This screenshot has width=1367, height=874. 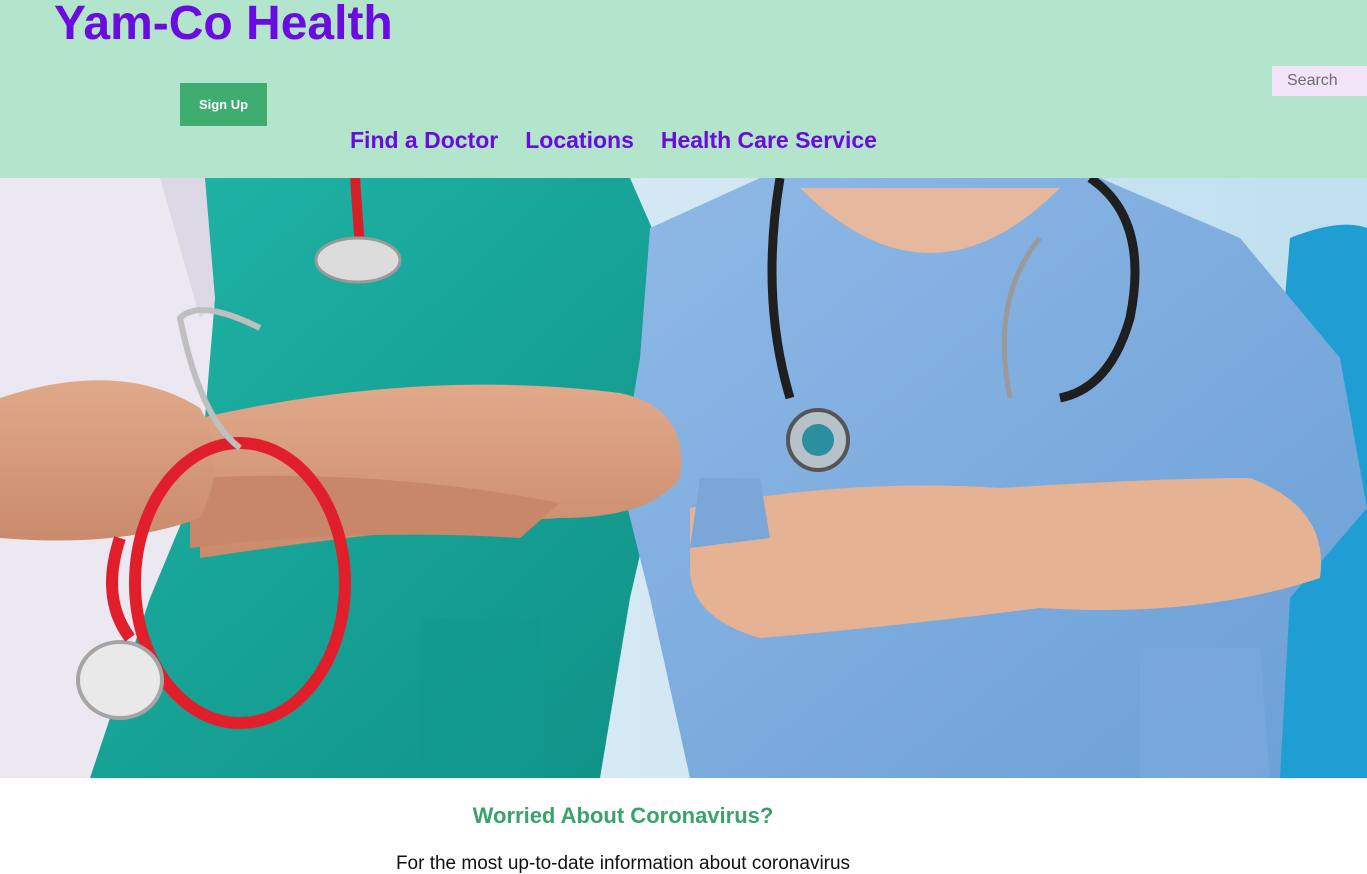 I want to click on nav-locations: Locations, so click(x=579, y=140).